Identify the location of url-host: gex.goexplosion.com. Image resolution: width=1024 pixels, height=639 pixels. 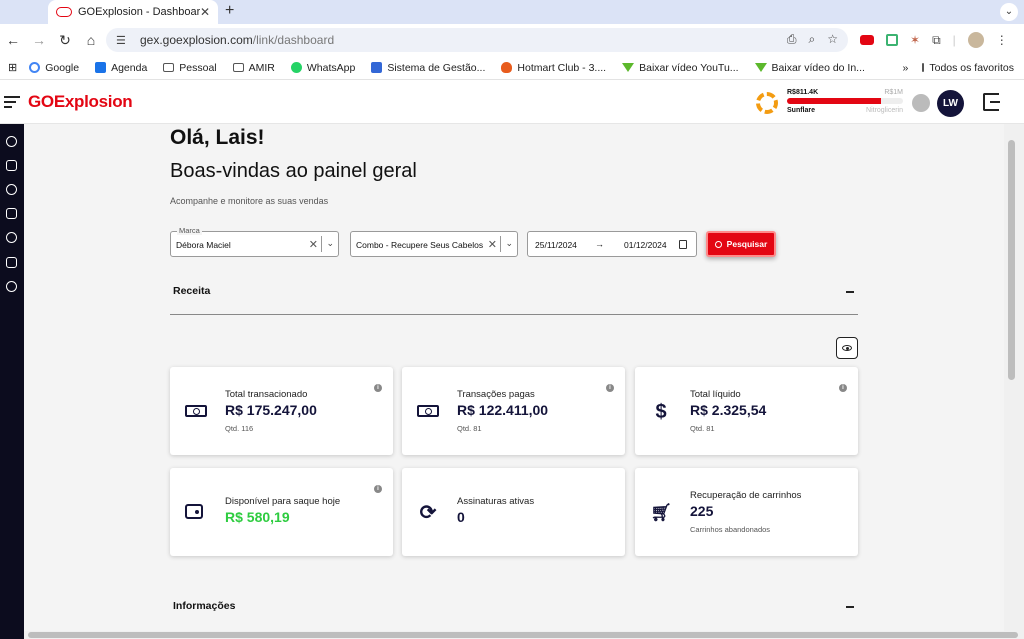
(196, 40).